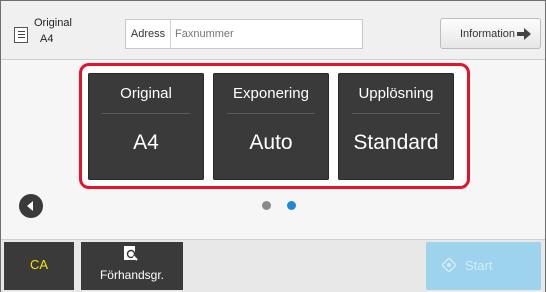 This screenshot has width=546, height=292. I want to click on back-button, so click(31, 206).